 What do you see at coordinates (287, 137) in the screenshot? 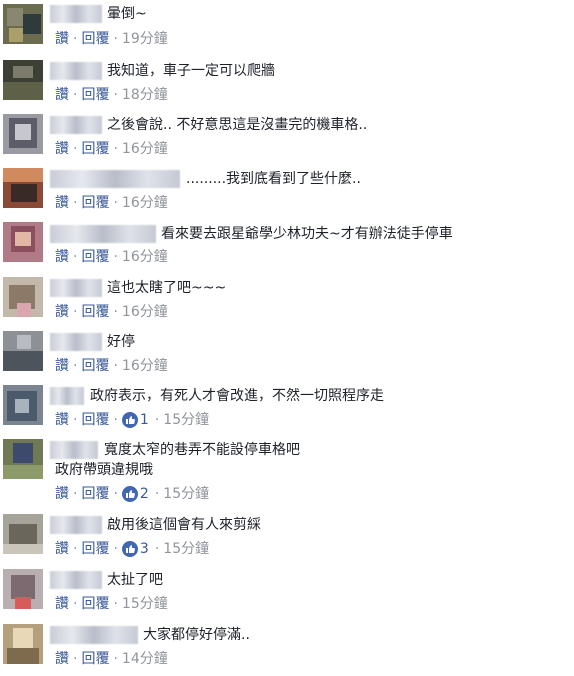
I see `comment: 之後會說.. 不好意思這是沒畫完的機車格.. 讚 · 回覆 · 16分鐘` at bounding box center [287, 137].